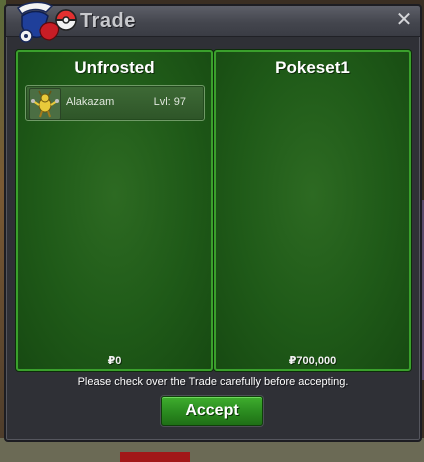 The height and width of the screenshot is (462, 424). I want to click on alakazam-sprite-icon, so click(45, 104).